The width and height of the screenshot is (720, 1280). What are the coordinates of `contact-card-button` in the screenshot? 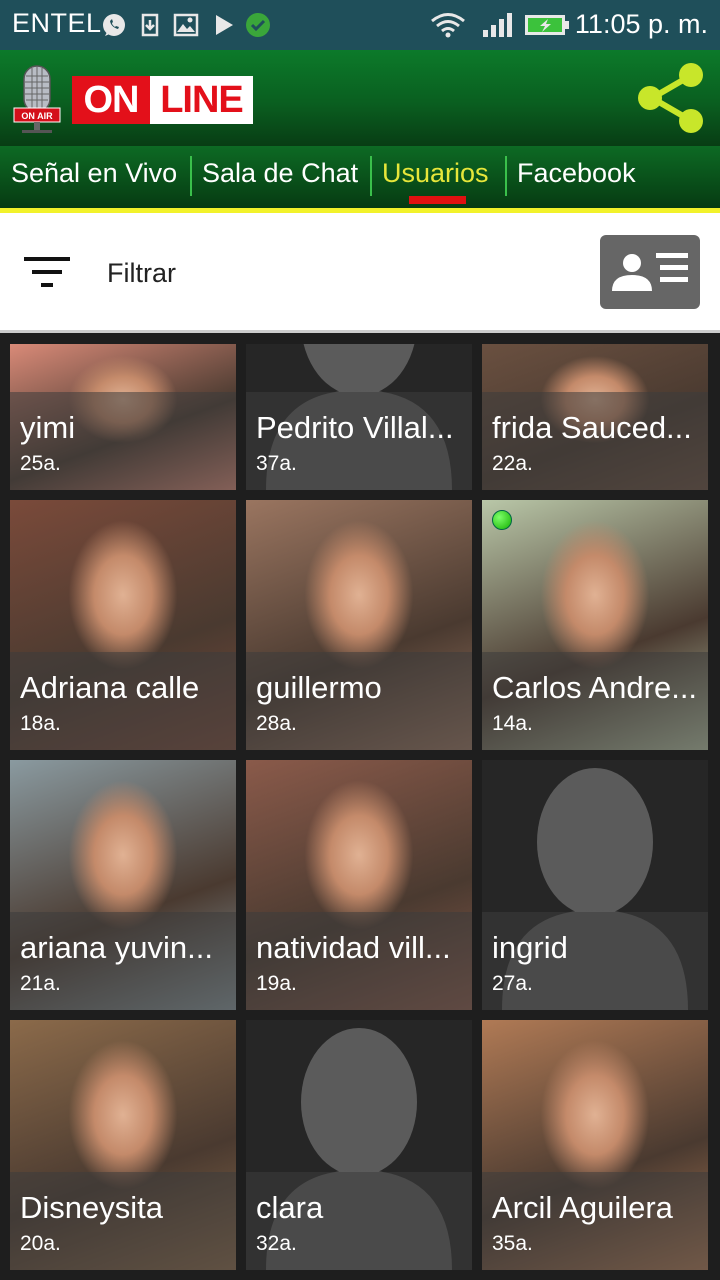 It's located at (650, 272).